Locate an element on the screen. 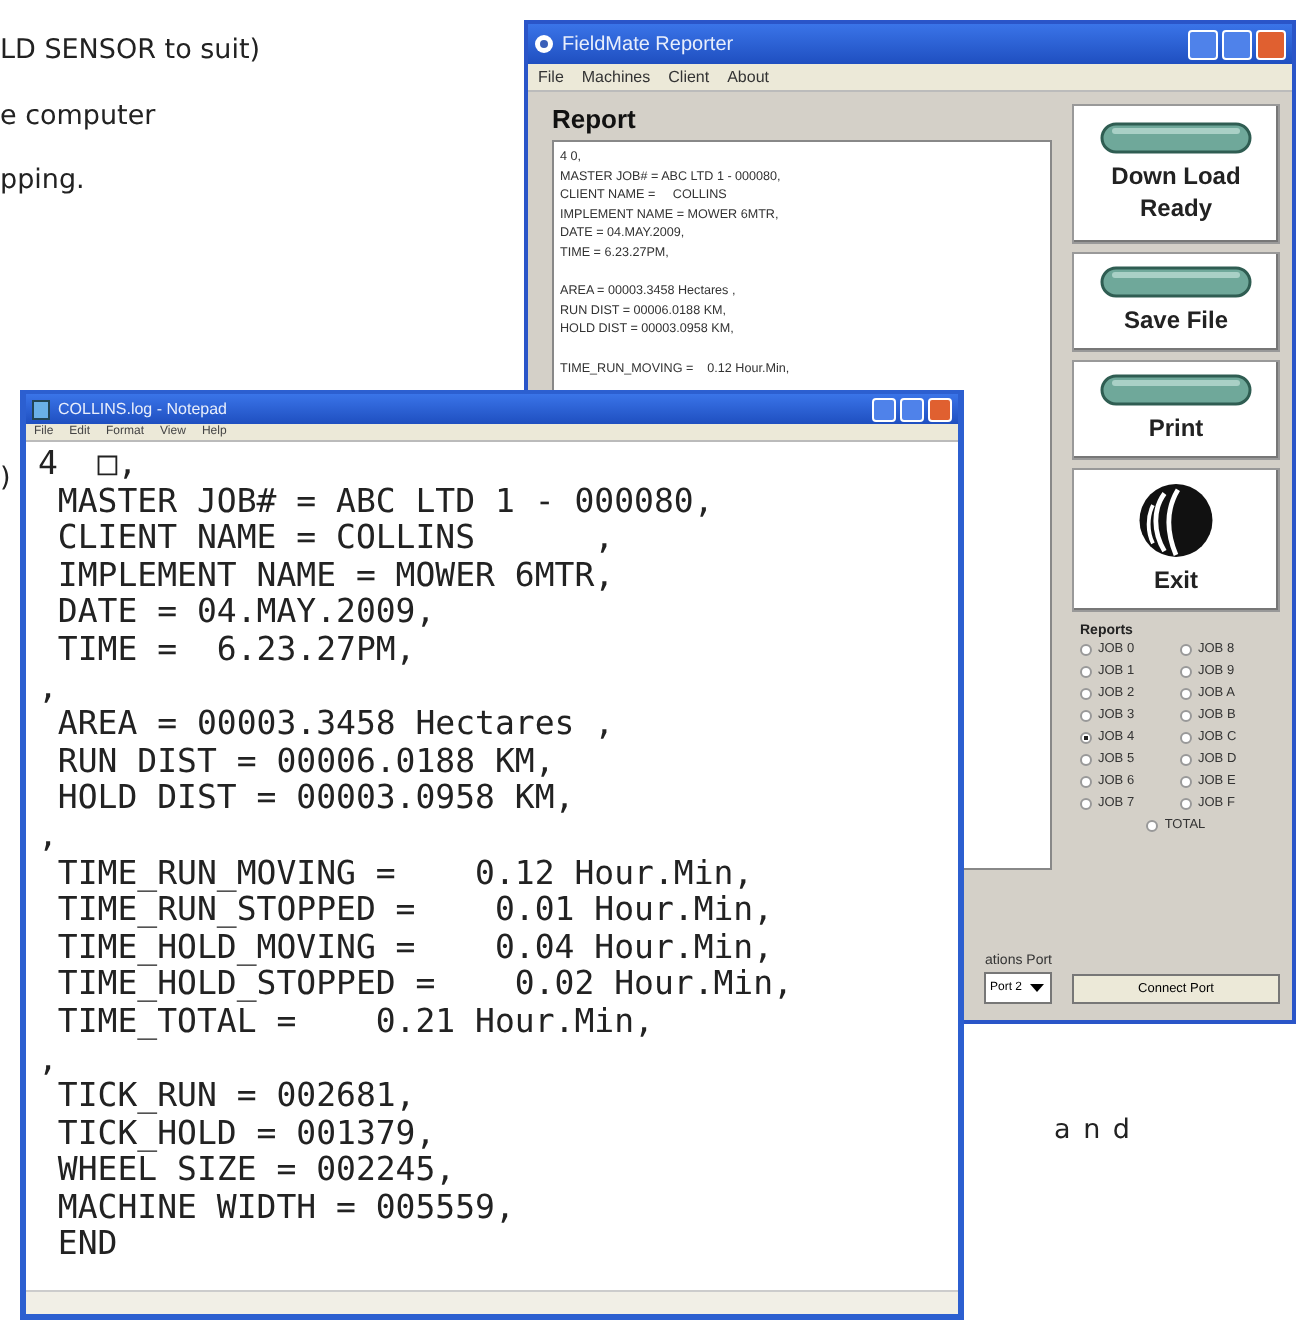  report-heading: Report is located at coordinates (595, 119).